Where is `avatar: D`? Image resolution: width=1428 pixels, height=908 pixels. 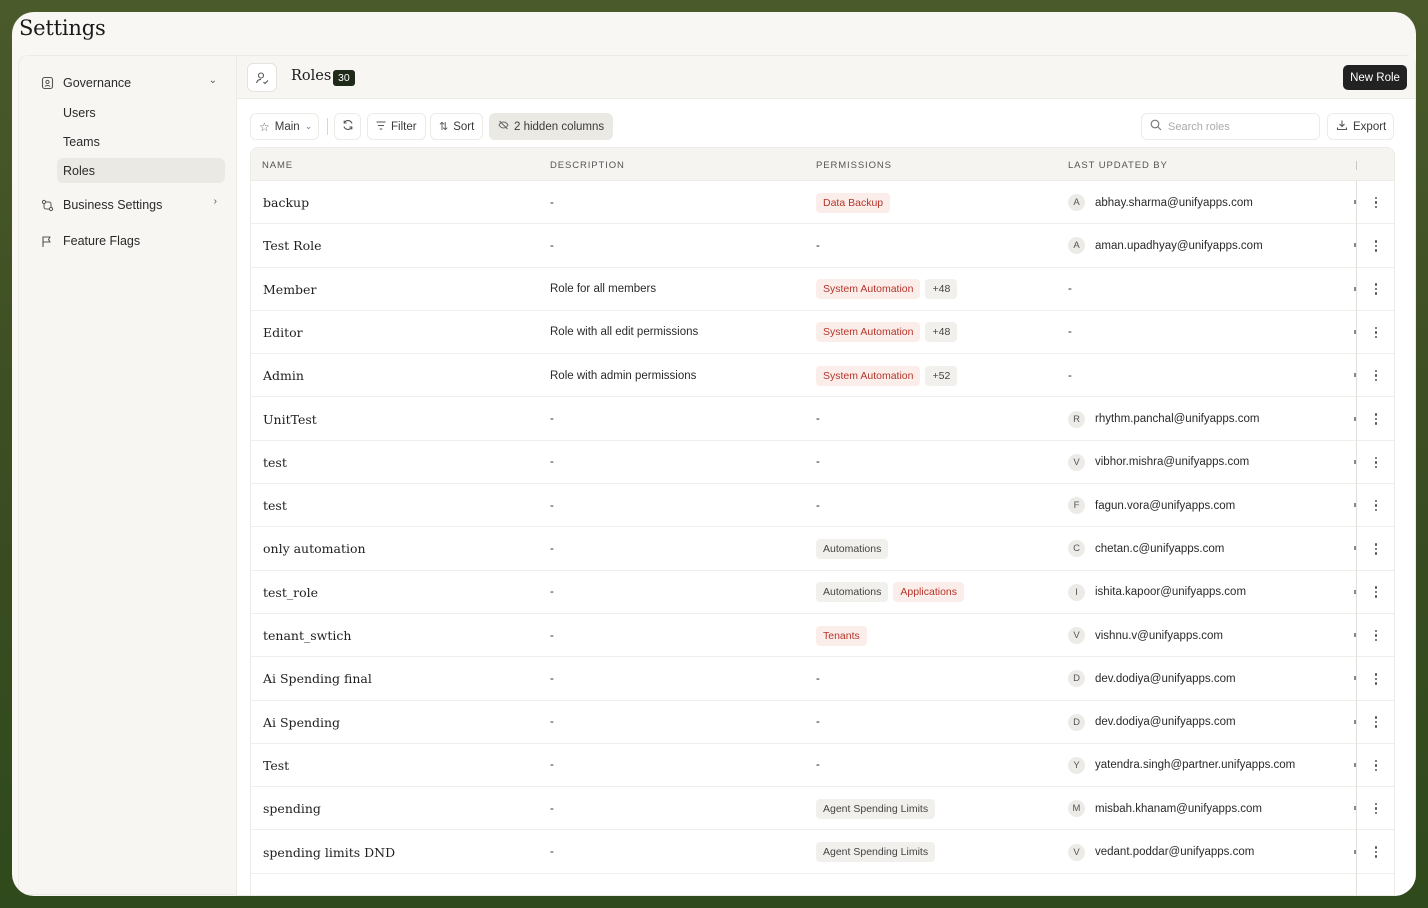
avatar: D is located at coordinates (1076, 679).